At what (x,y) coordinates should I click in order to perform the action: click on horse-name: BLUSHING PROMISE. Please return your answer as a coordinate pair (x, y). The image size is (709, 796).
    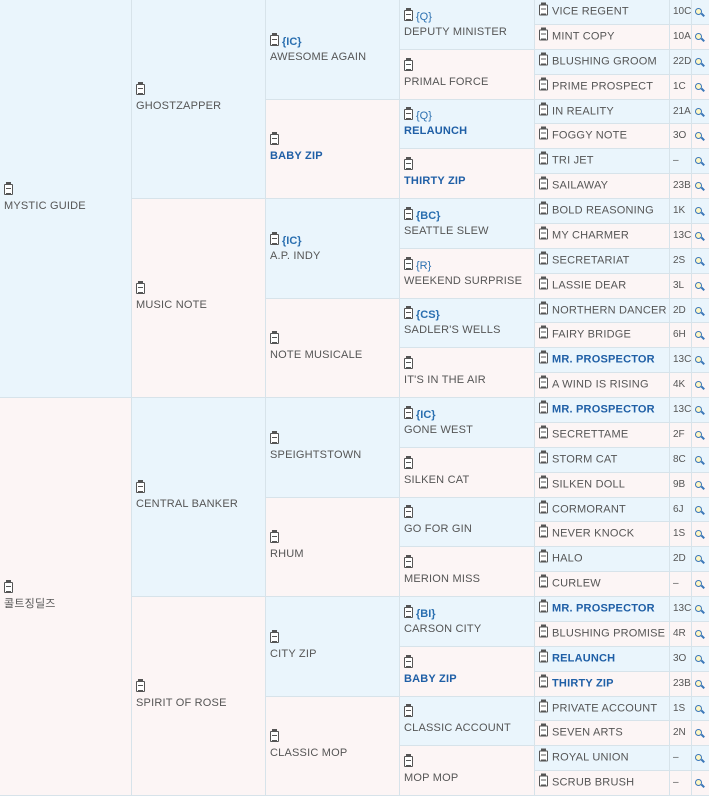
    Looking at the image, I should click on (608, 634).